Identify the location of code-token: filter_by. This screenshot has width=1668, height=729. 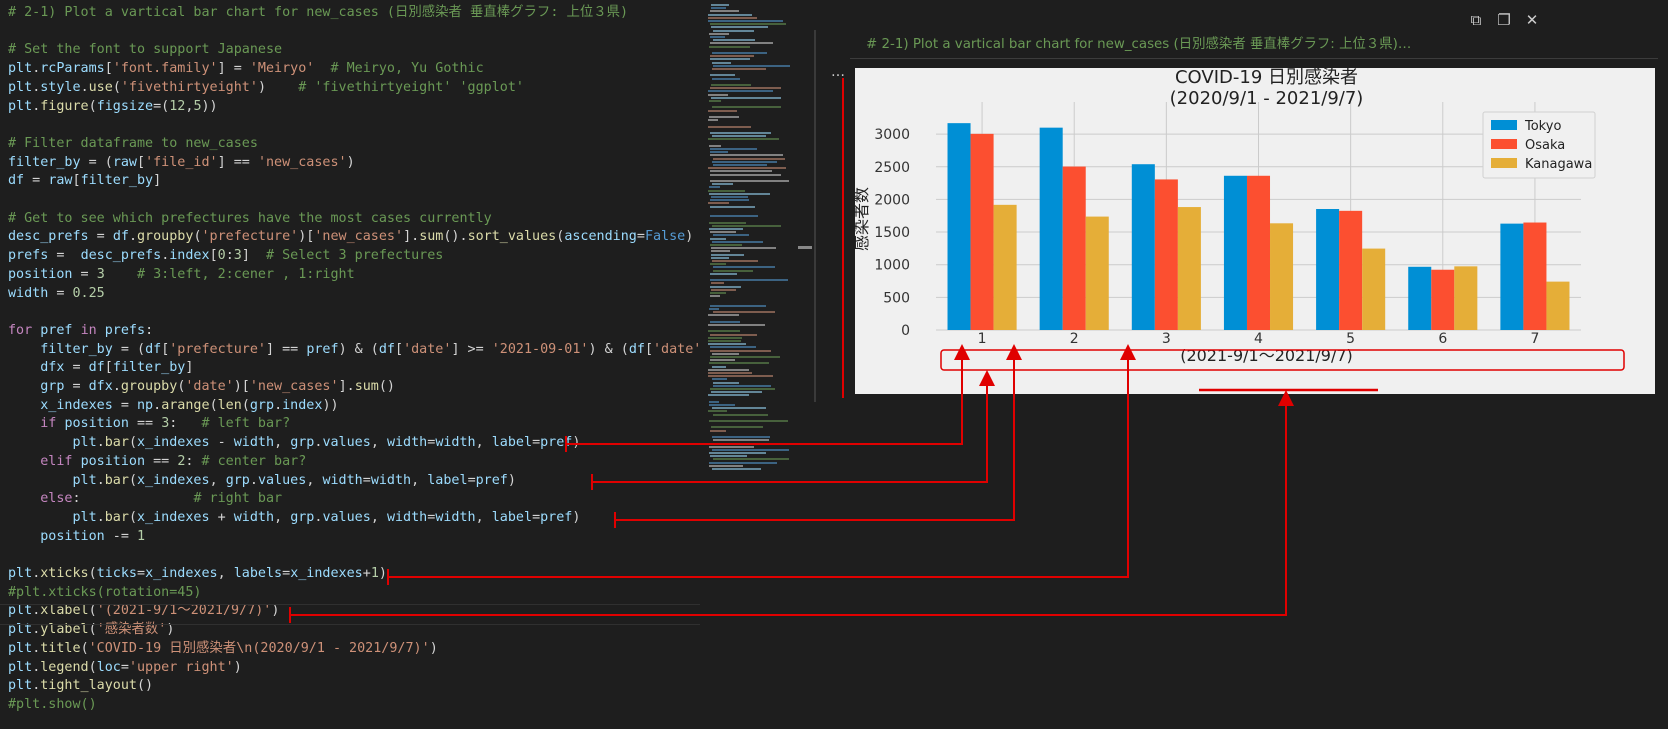
(117, 181).